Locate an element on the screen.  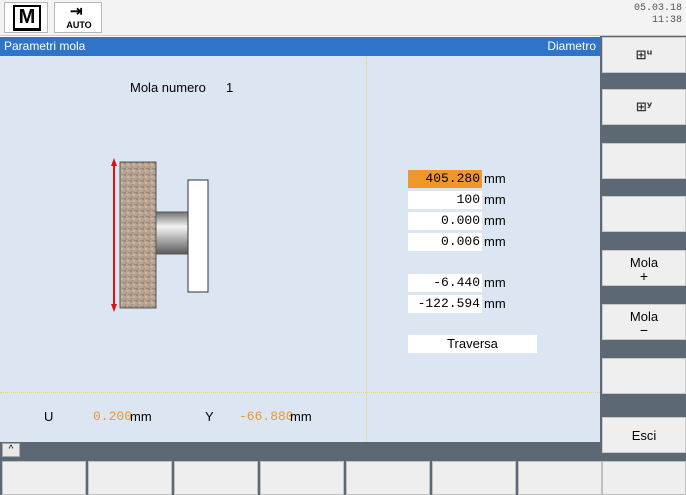
axis-u-unit: mm is located at coordinates (141, 416).